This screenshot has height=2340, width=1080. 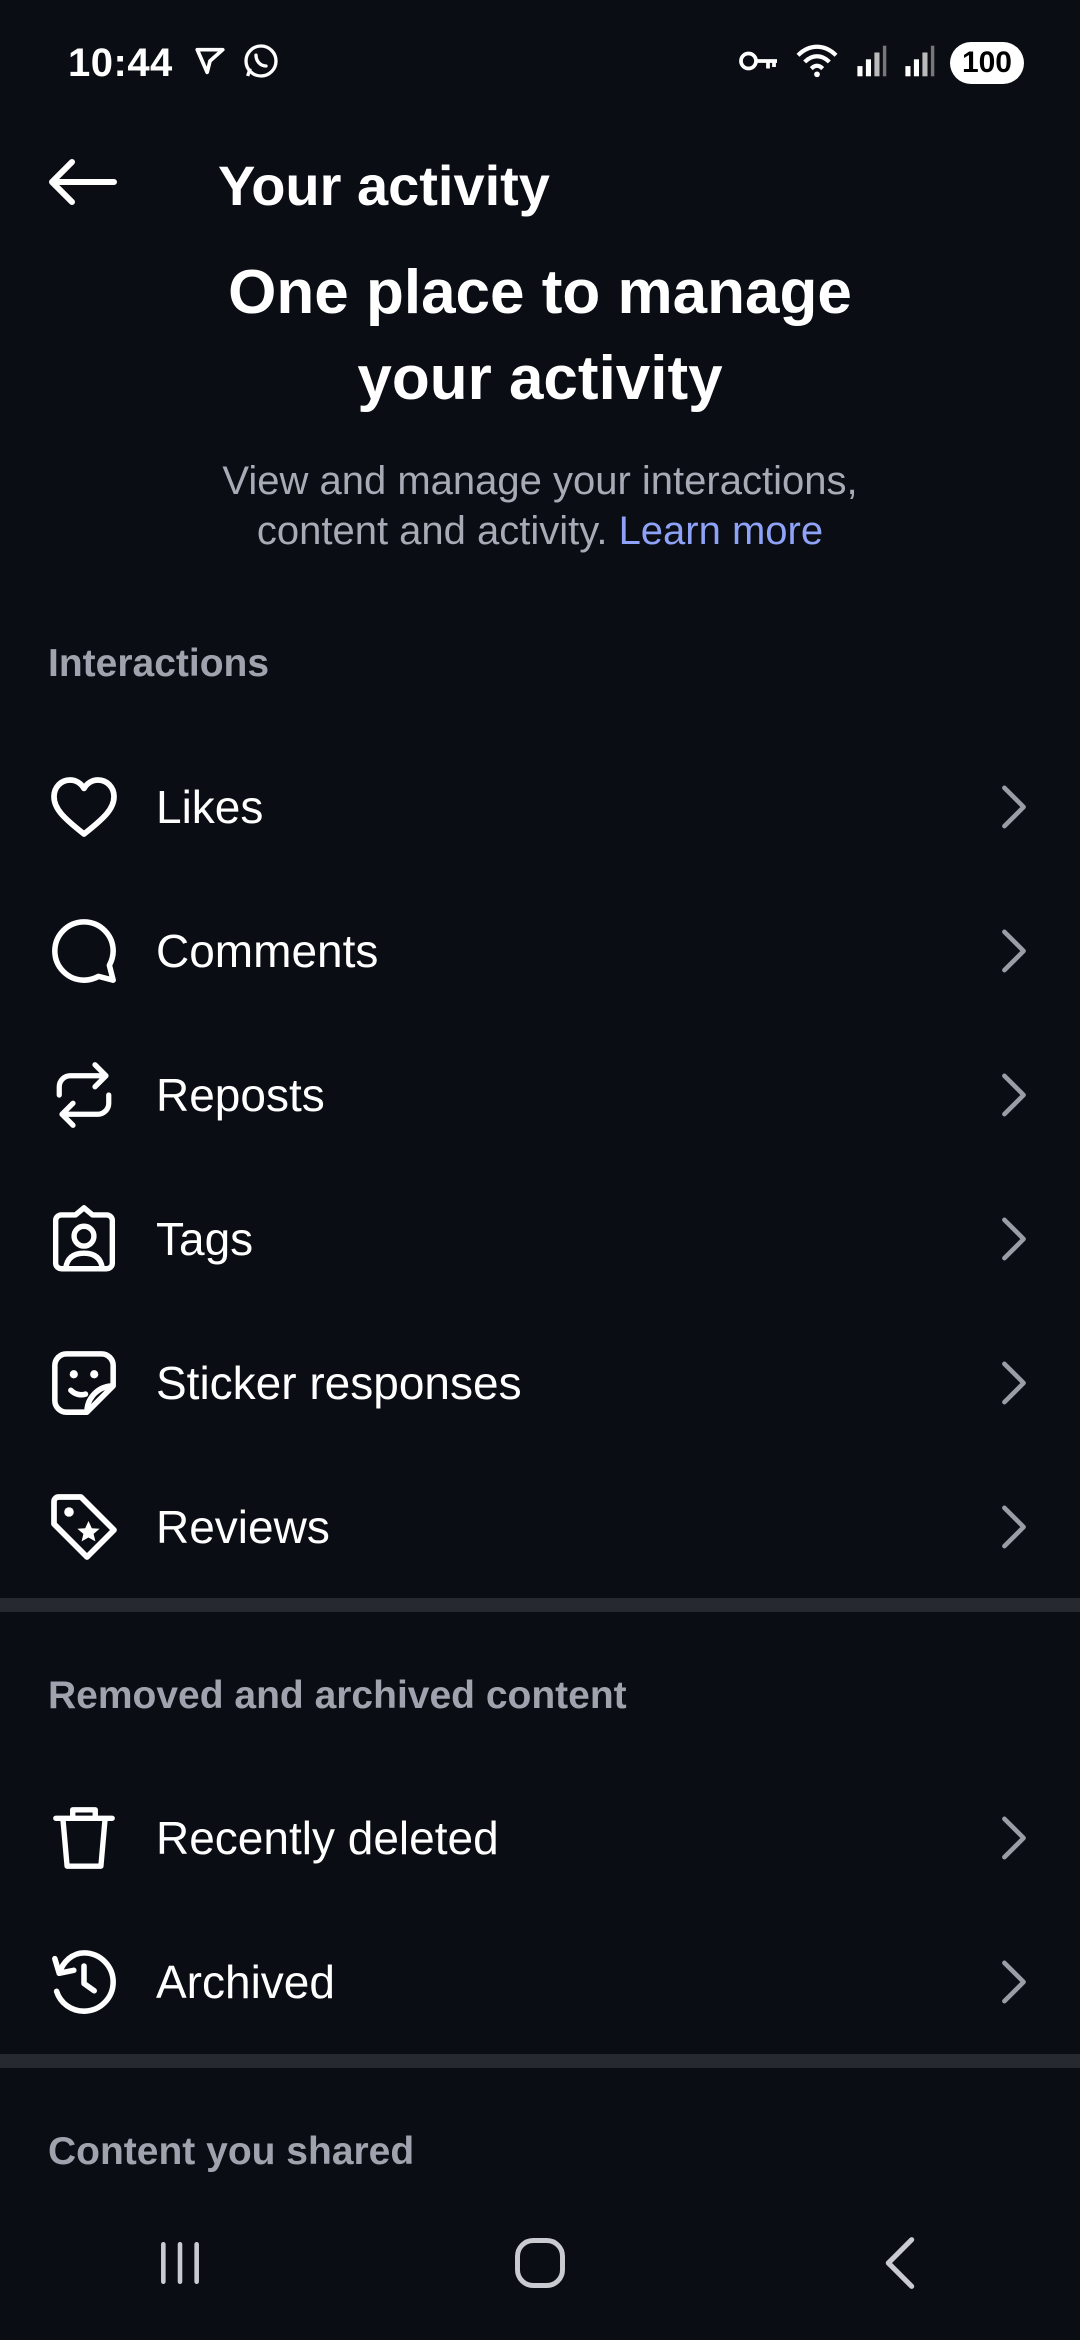 I want to click on arrow-left-icon, so click(x=82, y=184).